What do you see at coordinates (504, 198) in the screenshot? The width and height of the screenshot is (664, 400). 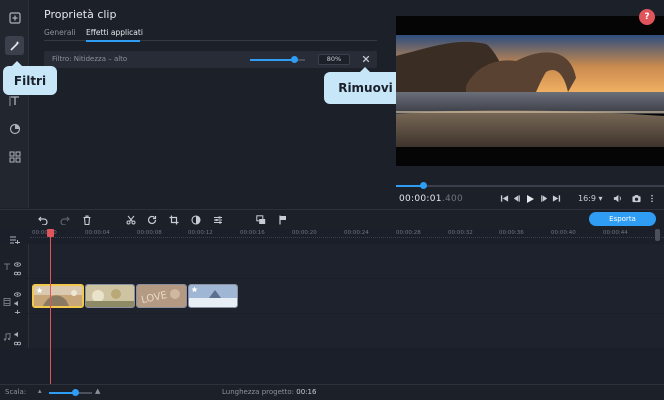 I see `skip-start-icon` at bounding box center [504, 198].